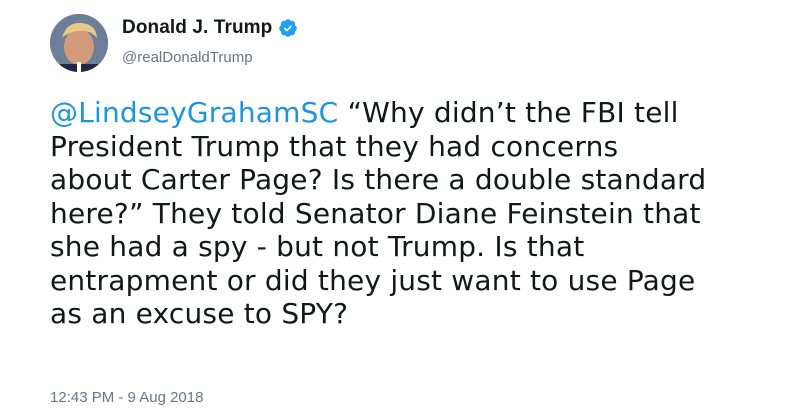  I want to click on verified-badge-icon, so click(288, 28).